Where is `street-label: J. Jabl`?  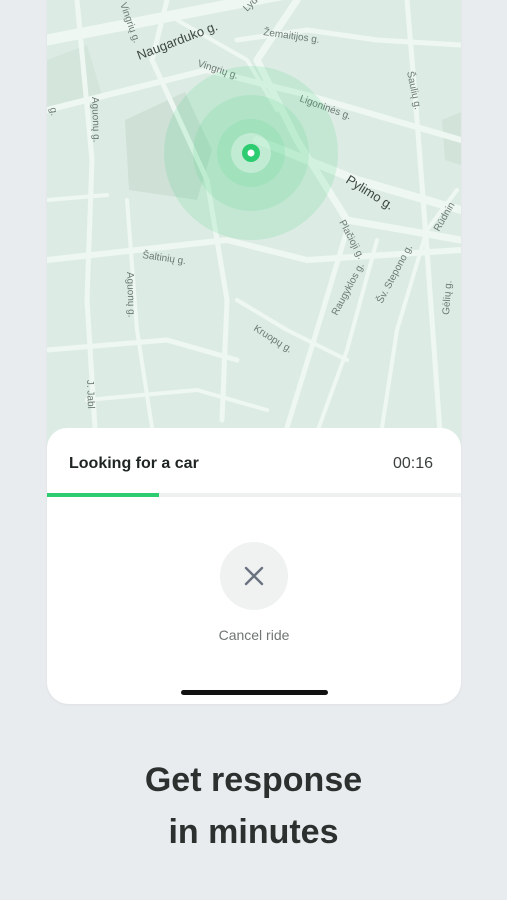
street-label: J. Jabl is located at coordinates (90, 394).